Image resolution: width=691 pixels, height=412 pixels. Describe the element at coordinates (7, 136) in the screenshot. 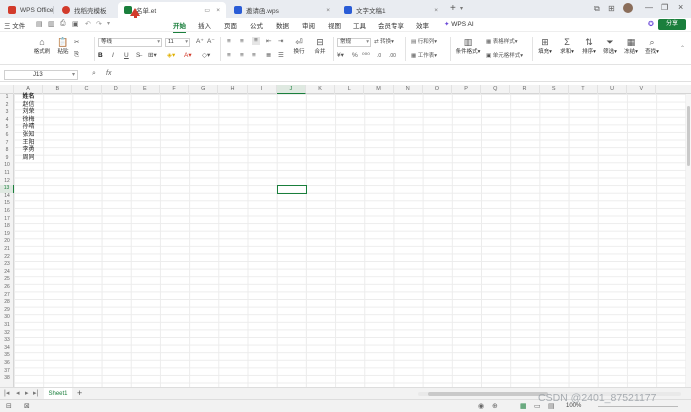

I see `row-header-6: 6` at that location.